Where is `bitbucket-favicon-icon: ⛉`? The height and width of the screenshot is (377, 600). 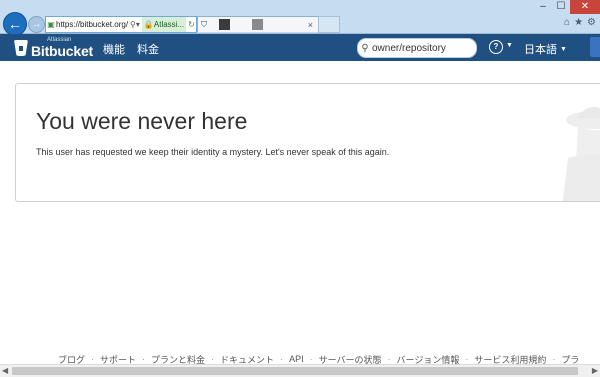 bitbucket-favicon-icon: ⛉ is located at coordinates (204, 24).